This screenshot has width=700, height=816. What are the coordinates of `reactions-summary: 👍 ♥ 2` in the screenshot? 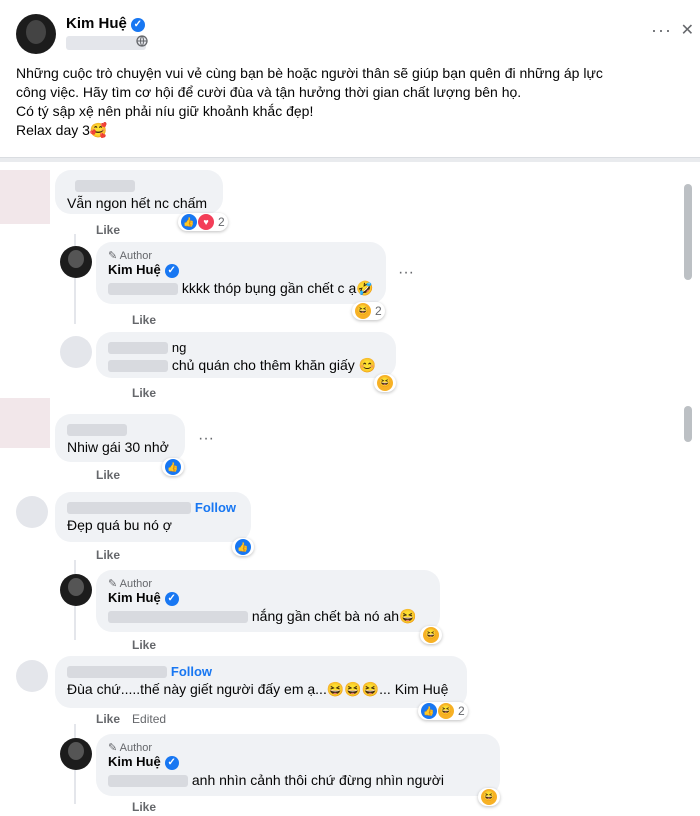 It's located at (203, 222).